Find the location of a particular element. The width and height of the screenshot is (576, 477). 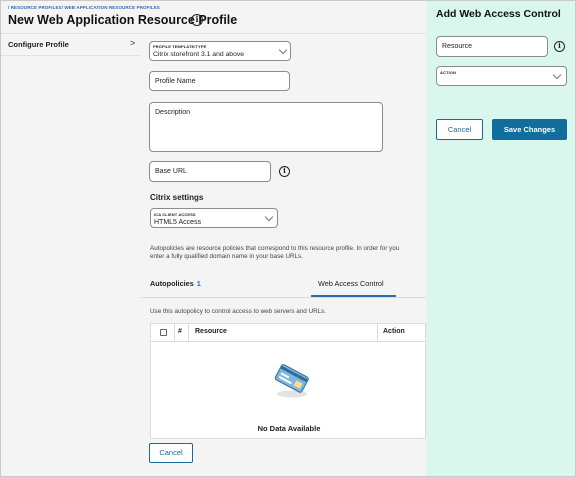

cancel-button: Cancel is located at coordinates (171, 453).